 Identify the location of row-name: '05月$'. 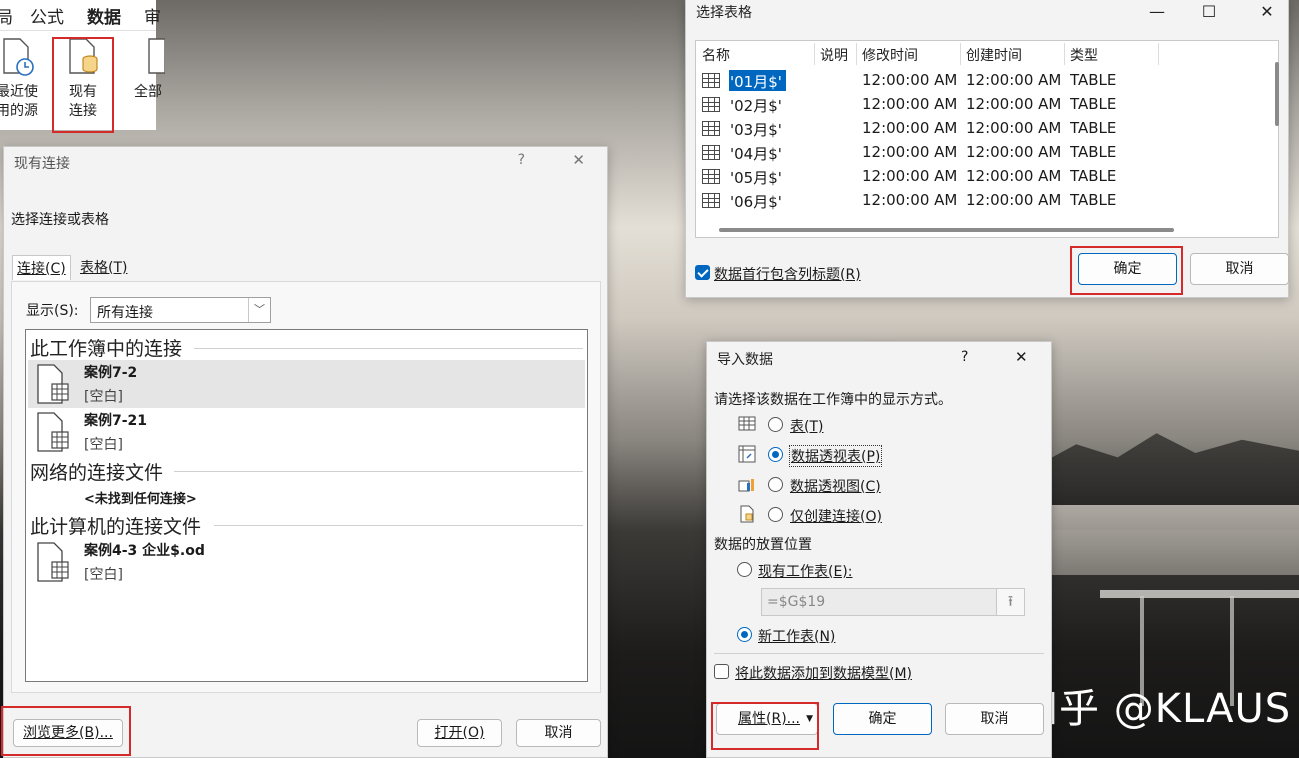
(756, 178).